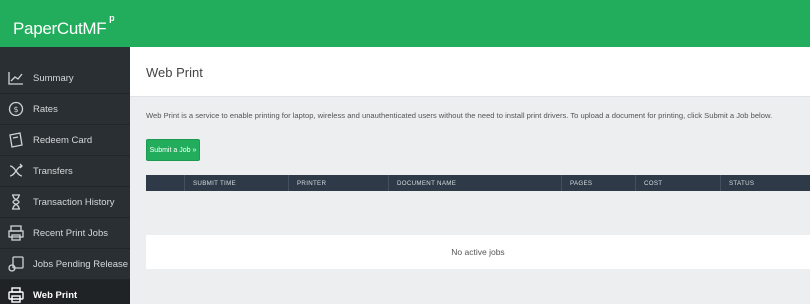 The image size is (810, 304). I want to click on papercut-logo: PaperCutMF p, so click(64, 26).